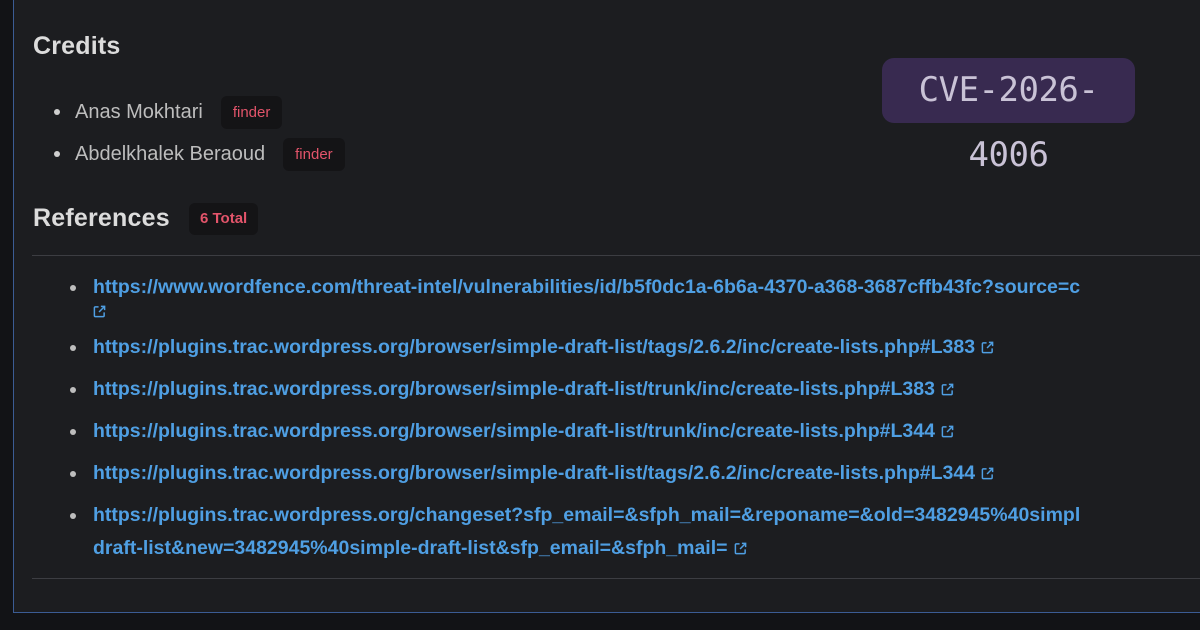  What do you see at coordinates (170, 153) in the screenshot?
I see `credit-name: Abdelkhalek Beraoud` at bounding box center [170, 153].